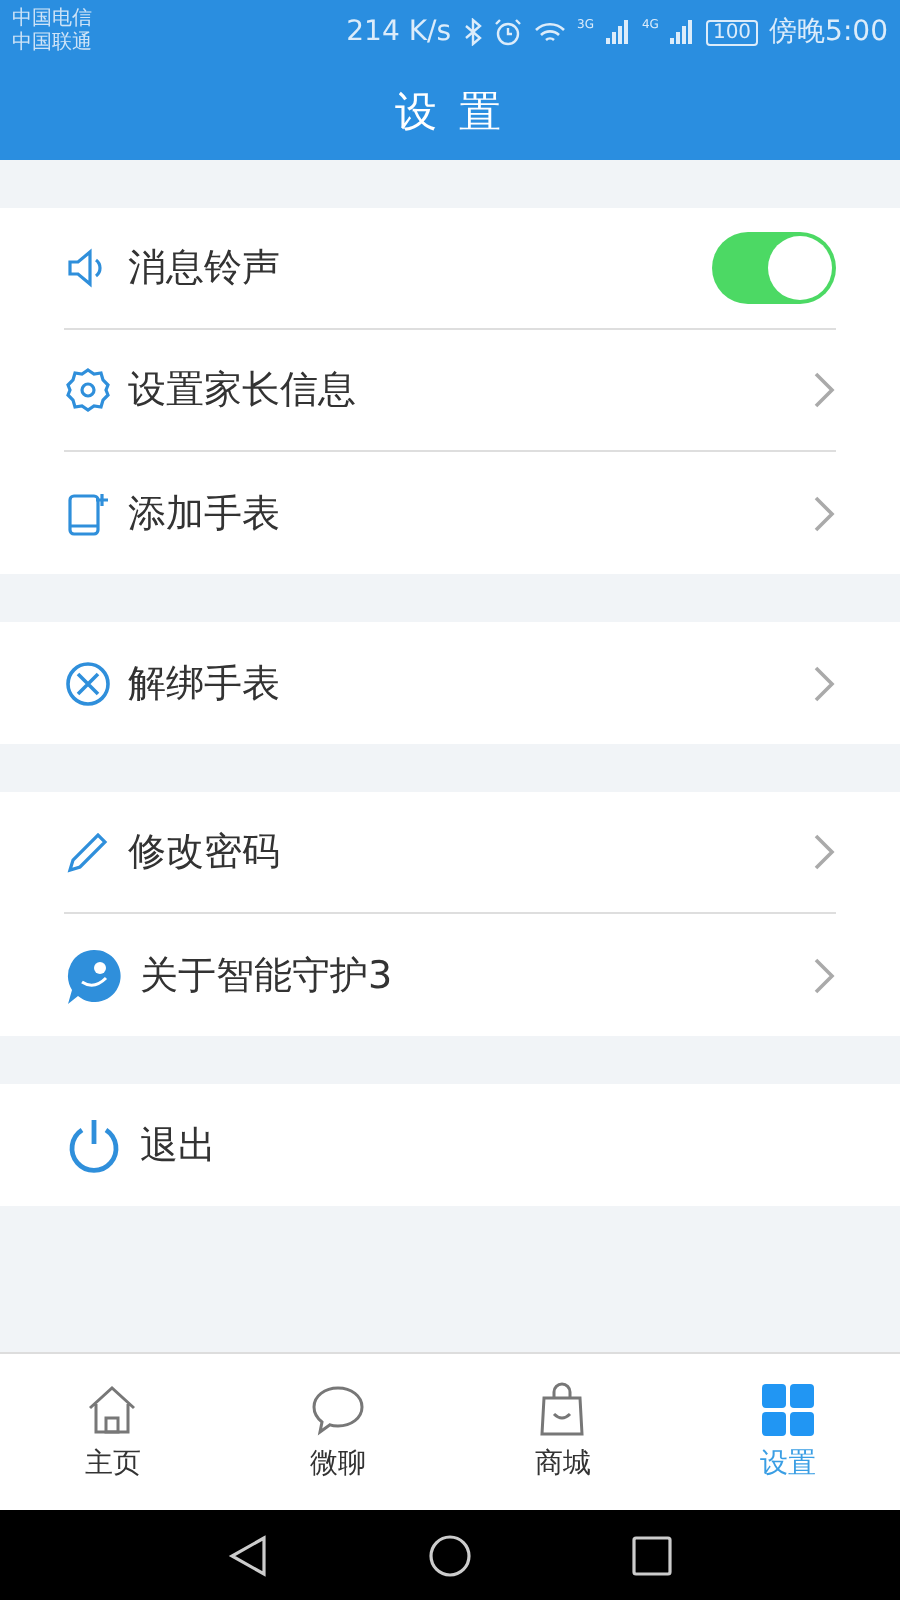 The image size is (900, 1600). I want to click on recent-apps-icon, so click(652, 1555).